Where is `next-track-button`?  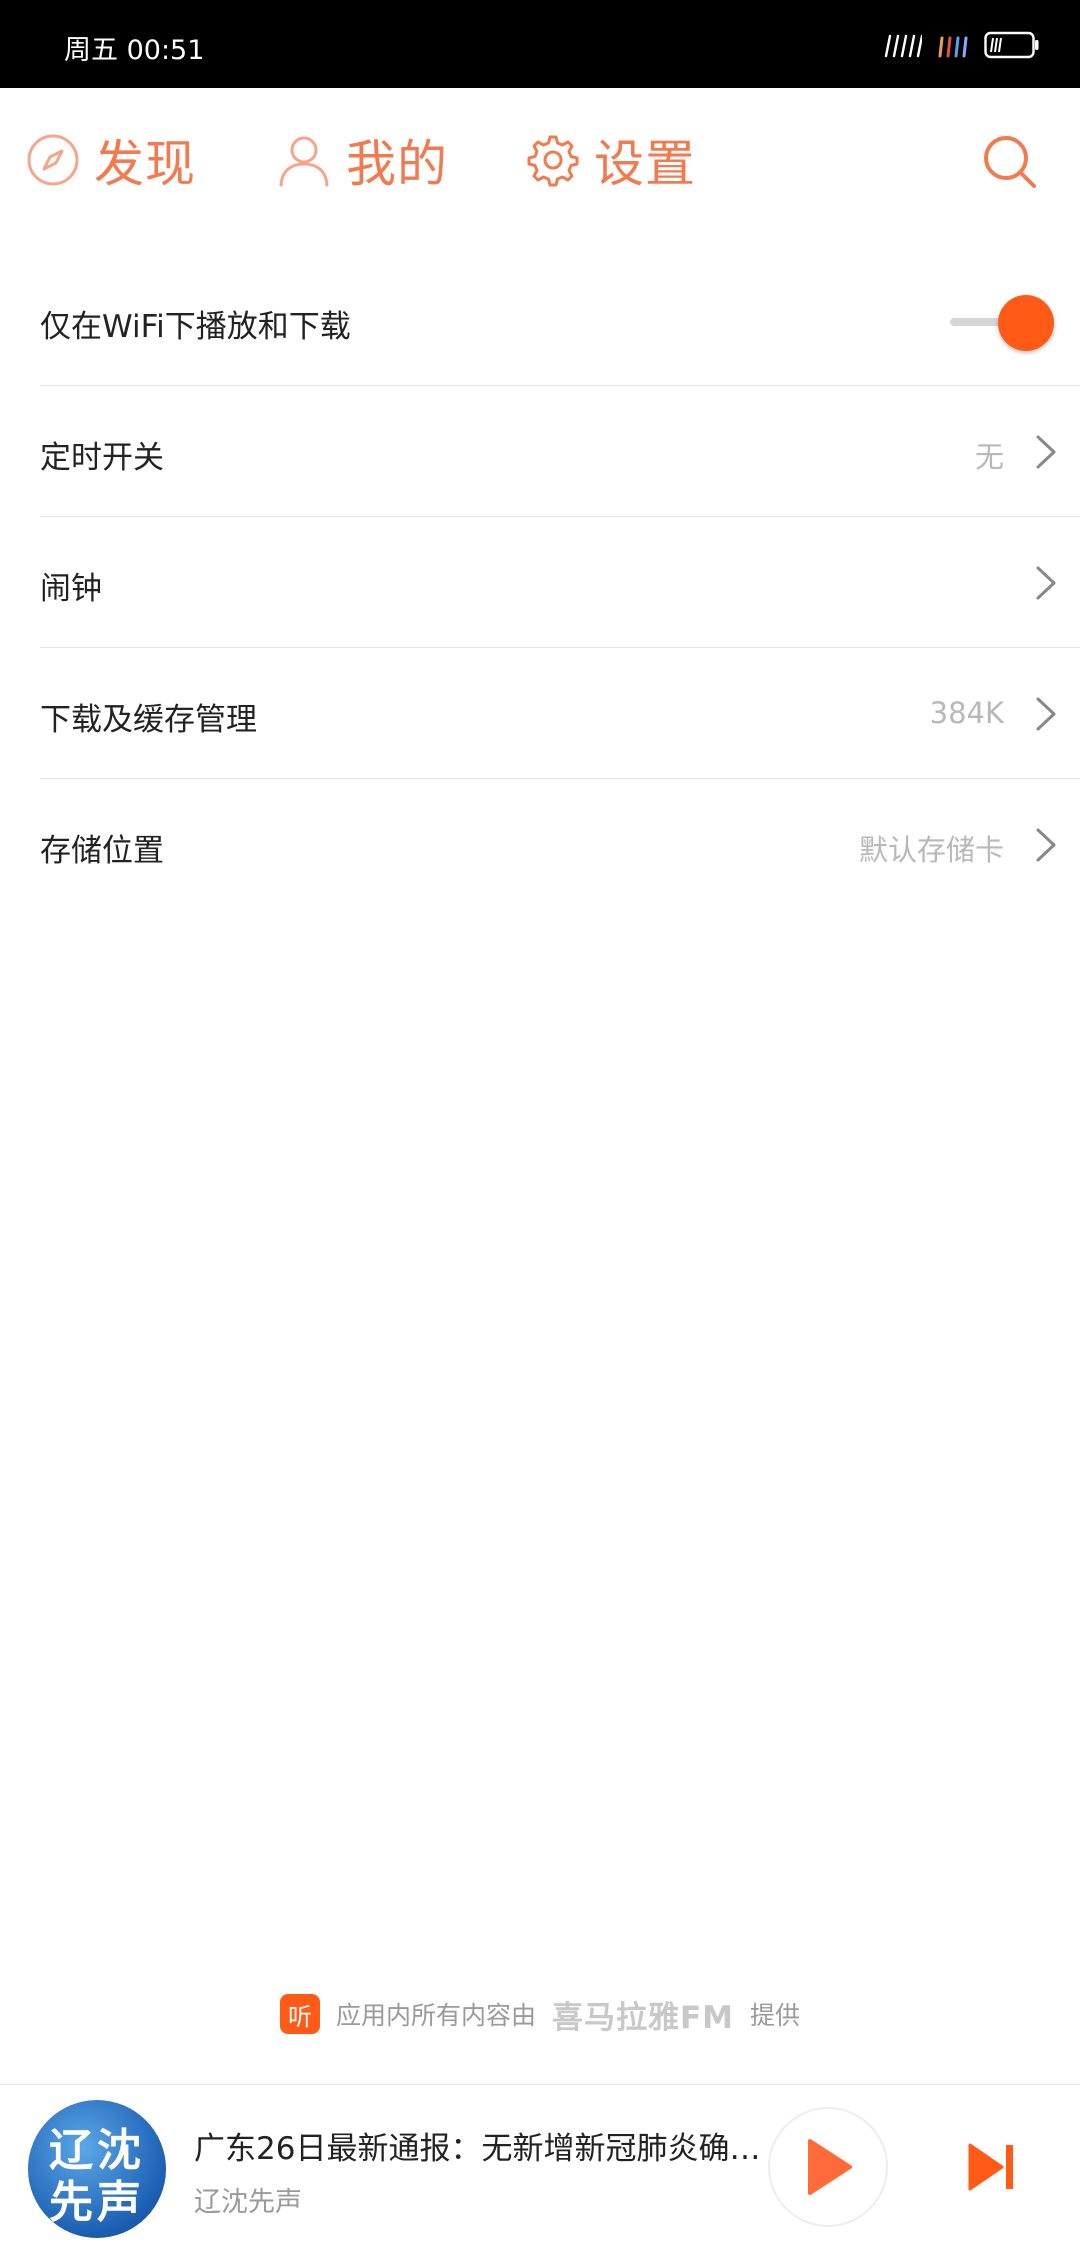 next-track-button is located at coordinates (992, 2167).